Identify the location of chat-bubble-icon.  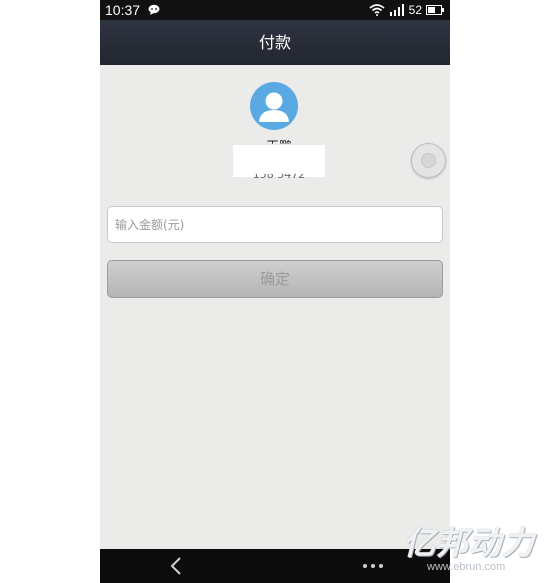
(154, 9).